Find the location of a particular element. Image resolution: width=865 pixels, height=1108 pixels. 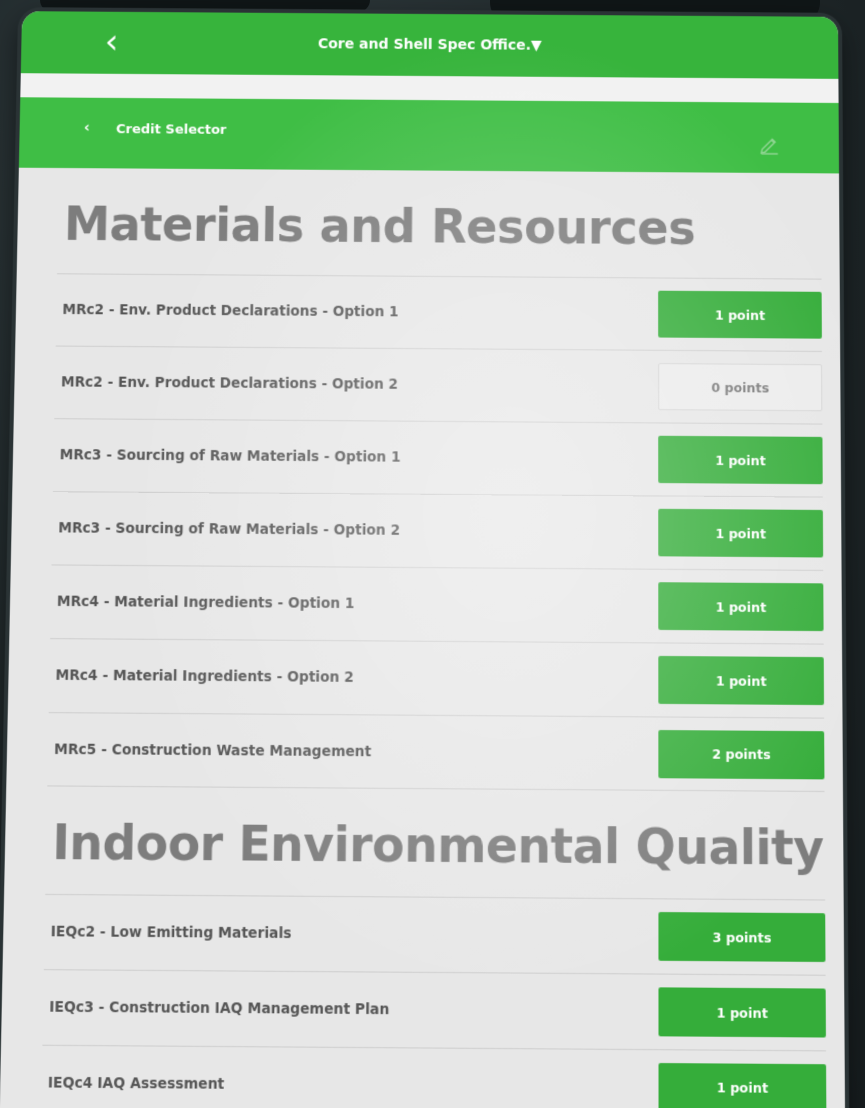

project-title-dropdown: Core and Shell Spec Office.▼ is located at coordinates (429, 45).